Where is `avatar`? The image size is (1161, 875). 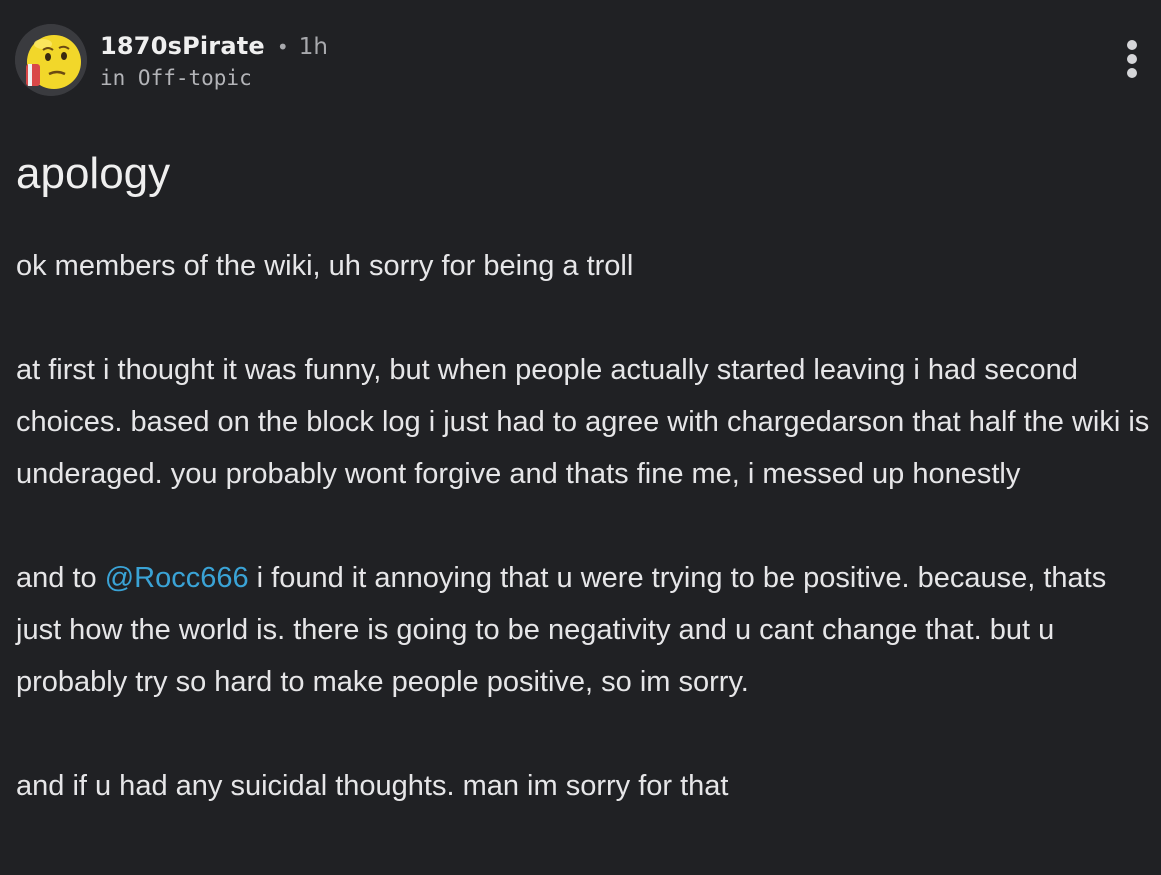
avatar is located at coordinates (51, 60).